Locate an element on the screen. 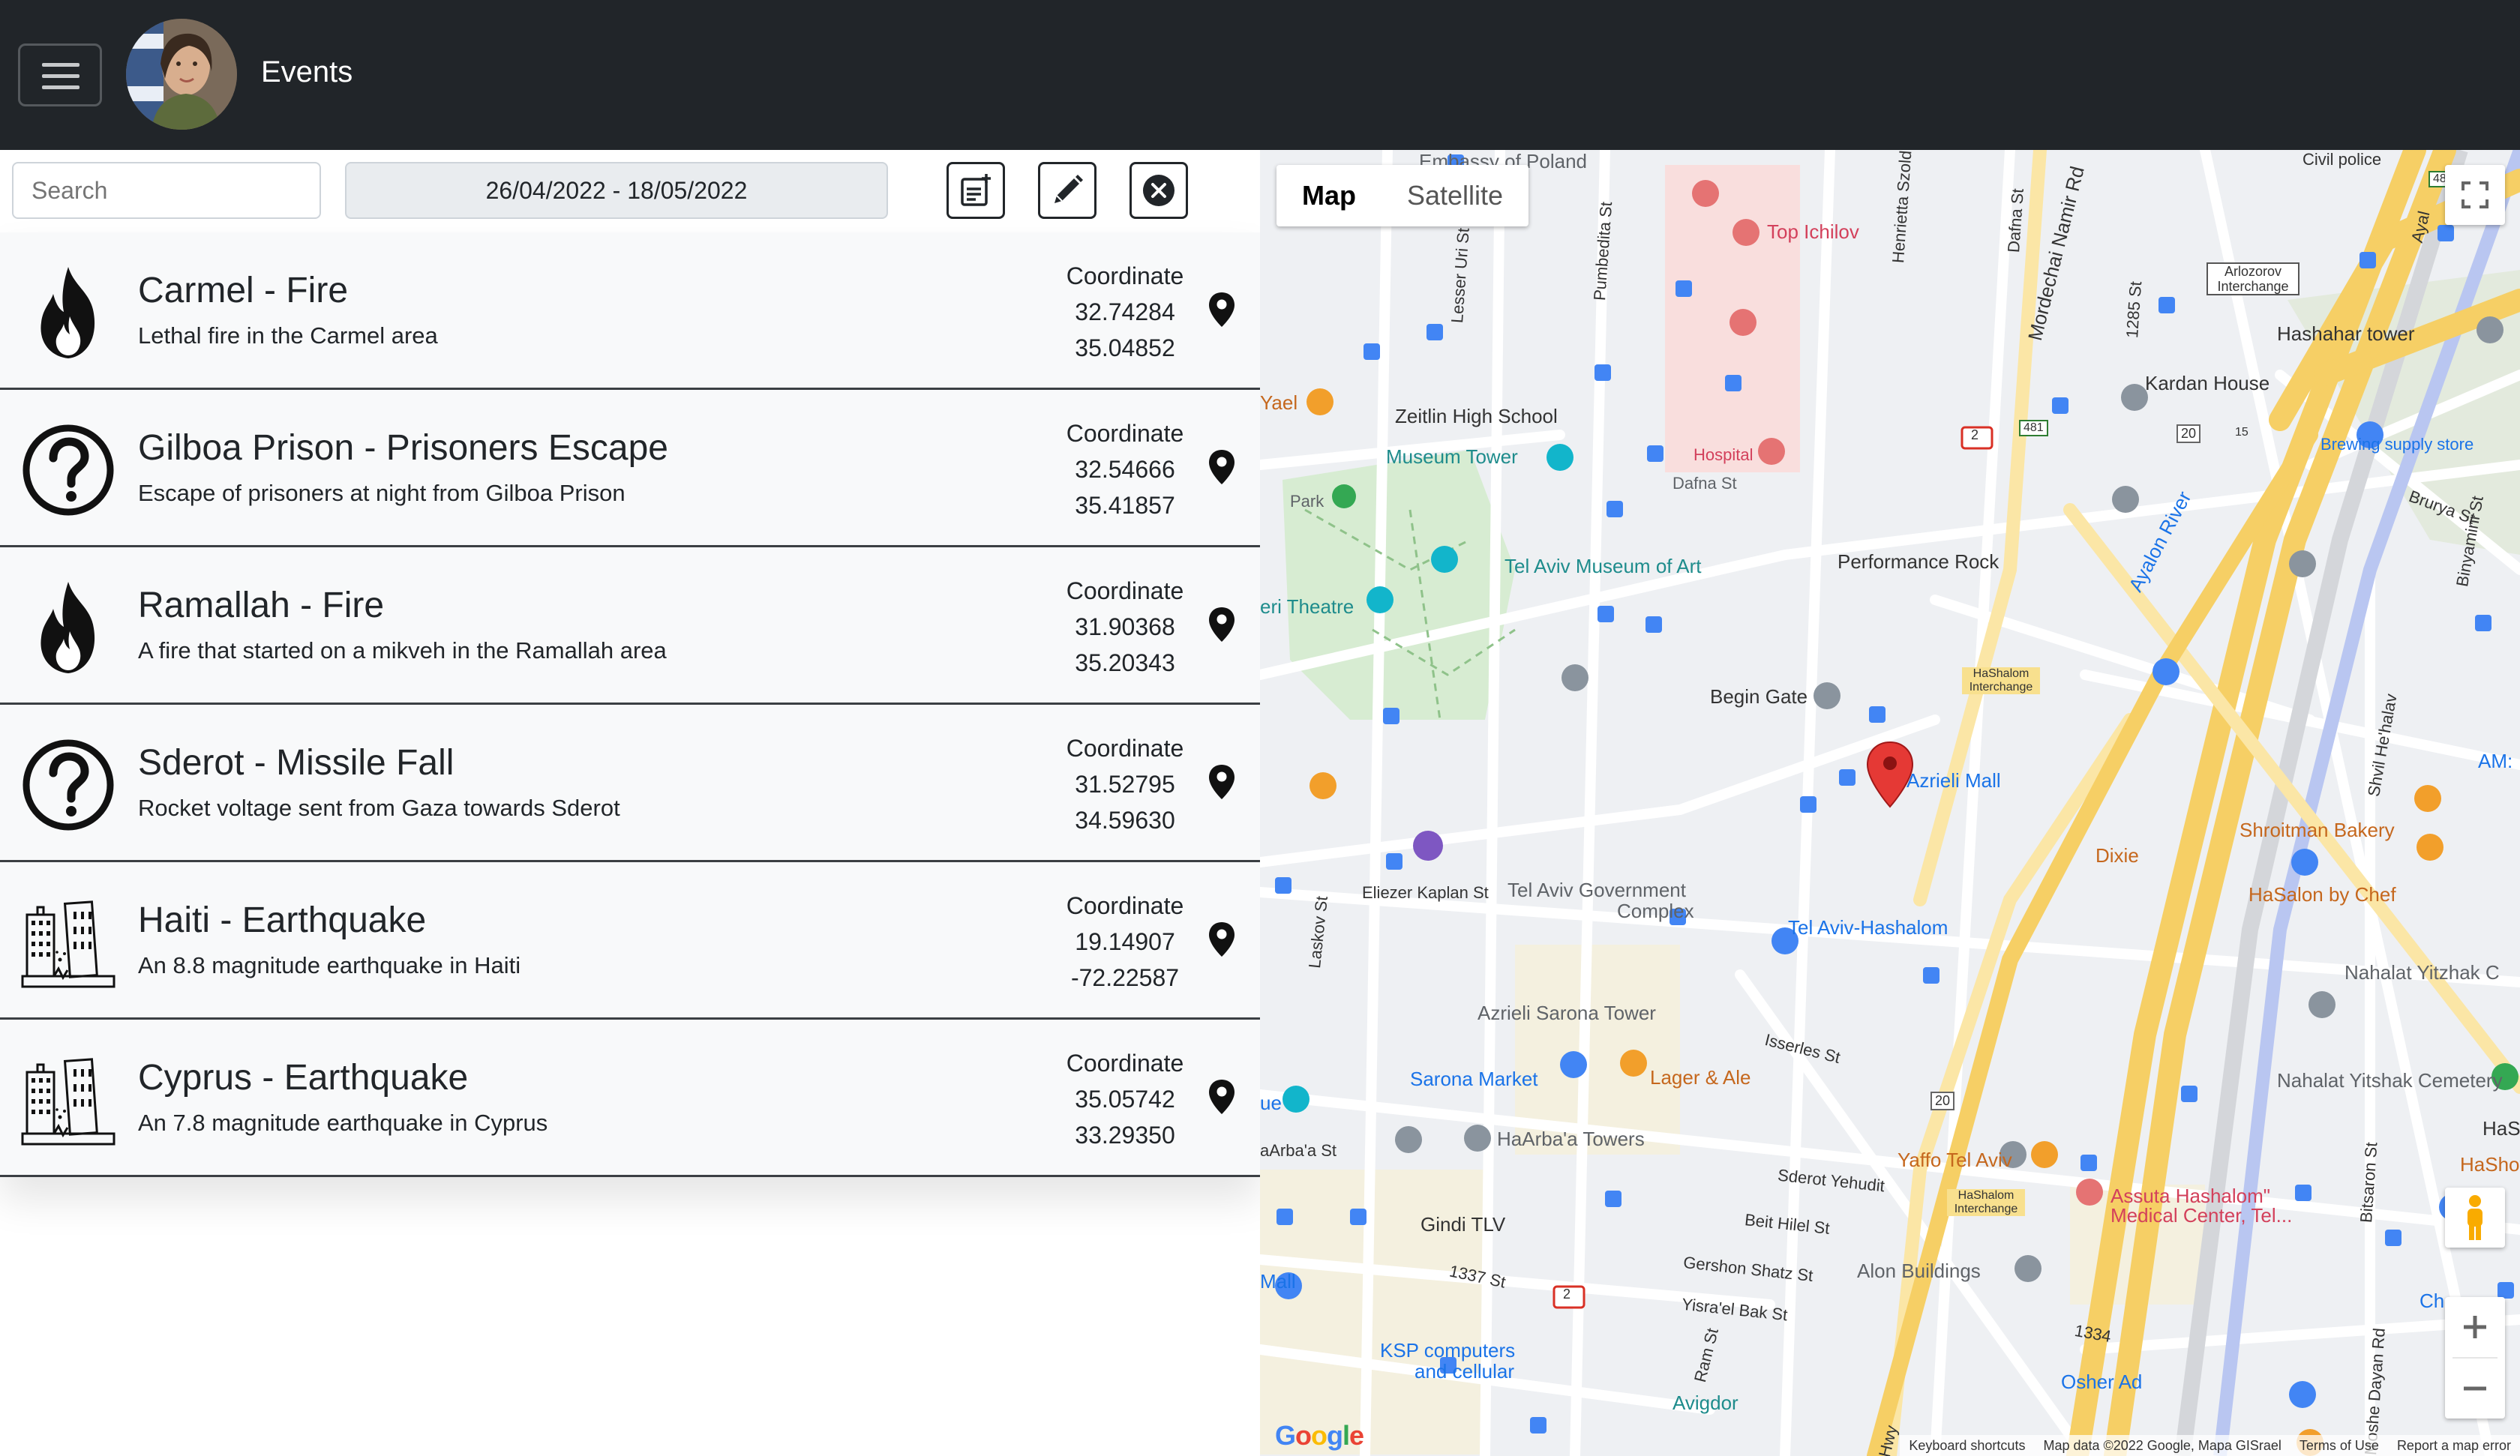  latitude: 31.90368 is located at coordinates (1125, 626).